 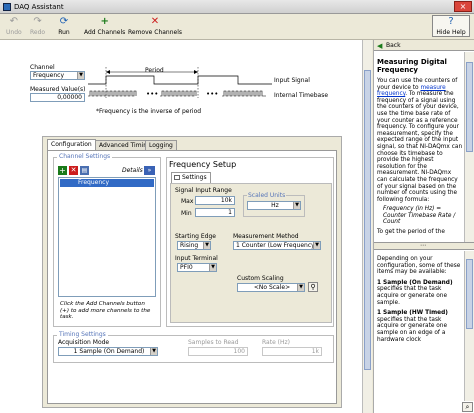 I want to click on custom-scaling-select: <No Scale> ▼, so click(x=271, y=287).